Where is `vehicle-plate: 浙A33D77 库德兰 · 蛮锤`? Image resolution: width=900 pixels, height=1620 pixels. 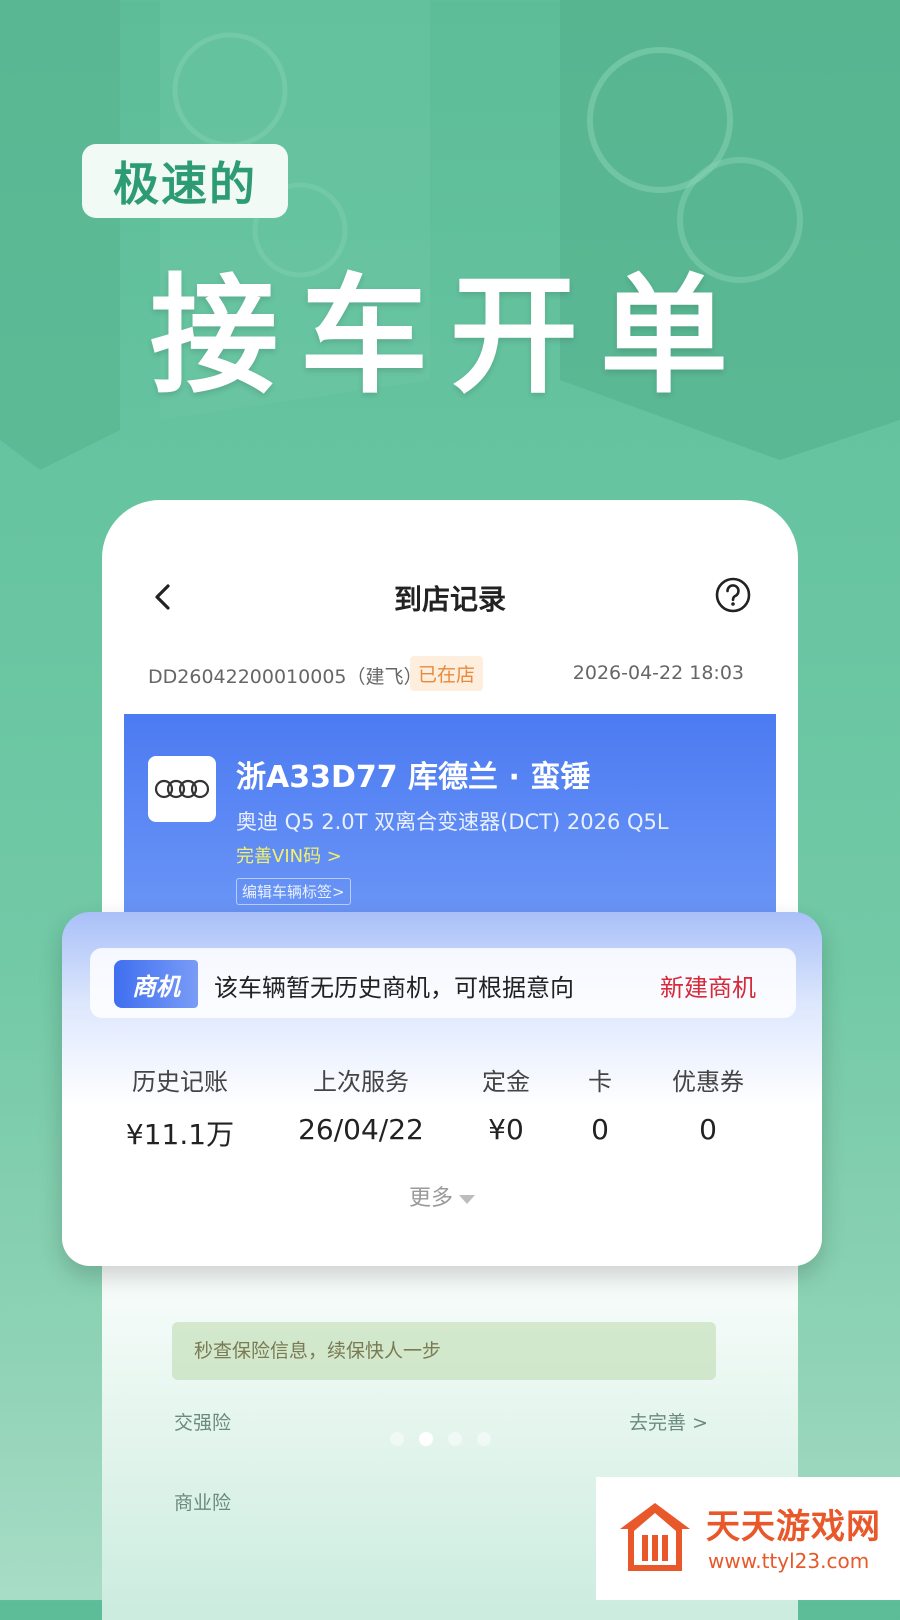 vehicle-plate: 浙A33D77 库德兰 · 蛮锤 is located at coordinates (413, 777).